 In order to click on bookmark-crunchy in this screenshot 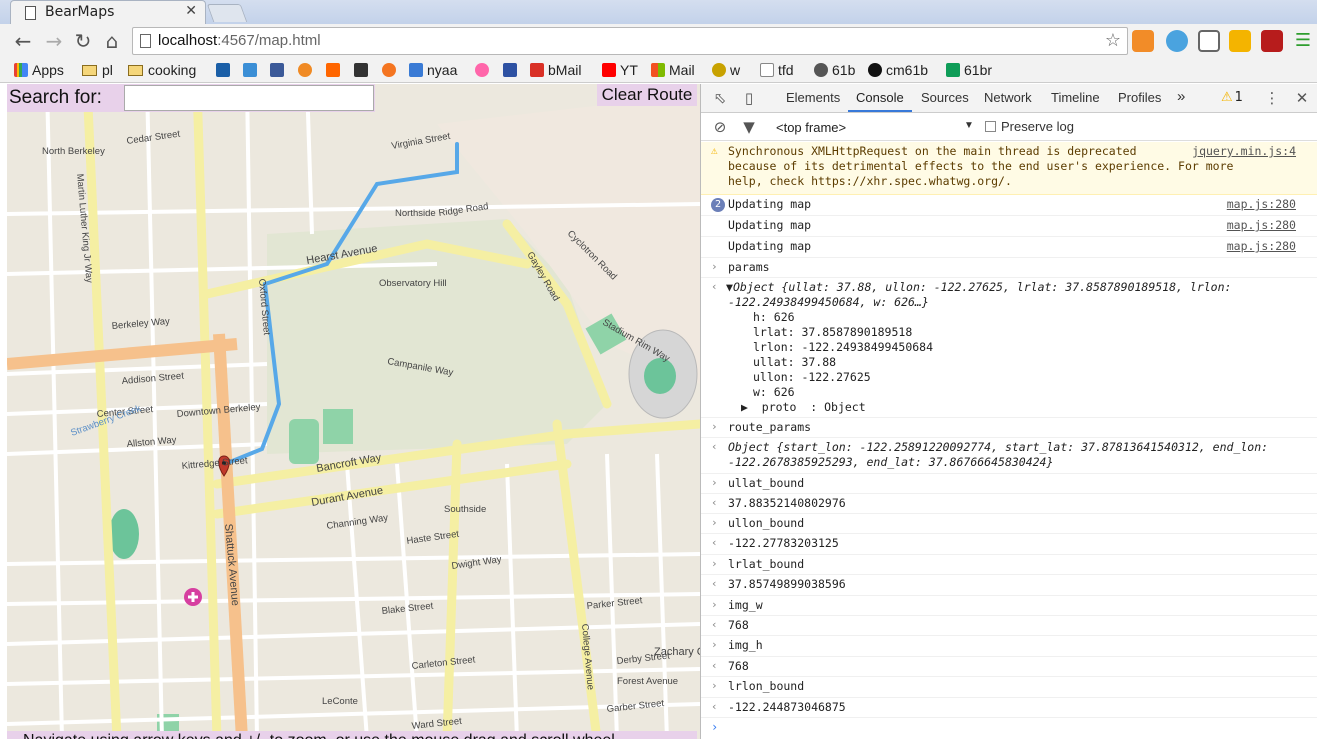, I will do `click(391, 70)`.